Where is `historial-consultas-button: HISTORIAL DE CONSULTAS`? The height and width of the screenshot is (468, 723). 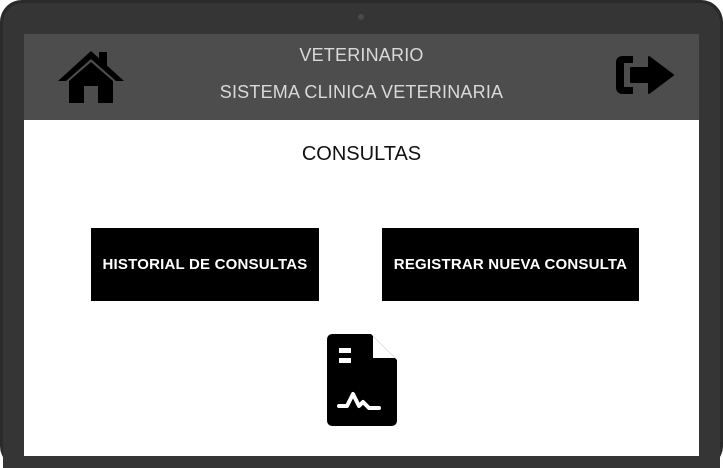
historial-consultas-button: HISTORIAL DE CONSULTAS is located at coordinates (205, 264).